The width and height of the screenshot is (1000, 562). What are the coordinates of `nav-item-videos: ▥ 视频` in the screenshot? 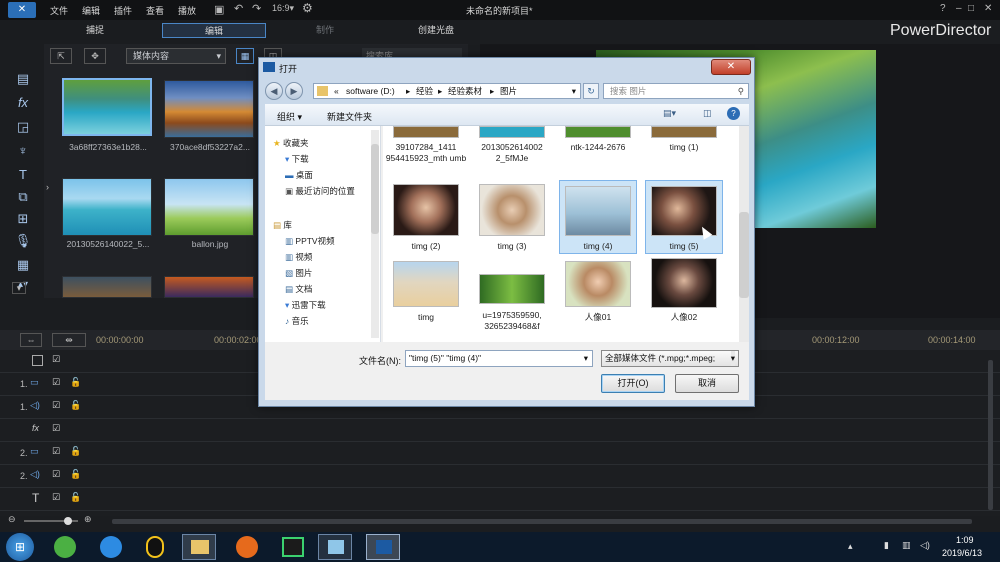 It's located at (298, 257).